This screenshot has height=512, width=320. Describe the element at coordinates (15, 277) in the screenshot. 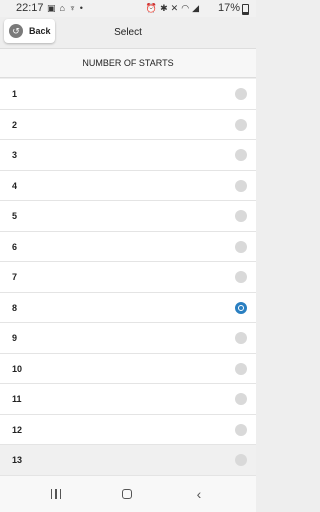

I see `option-label: 7` at that location.